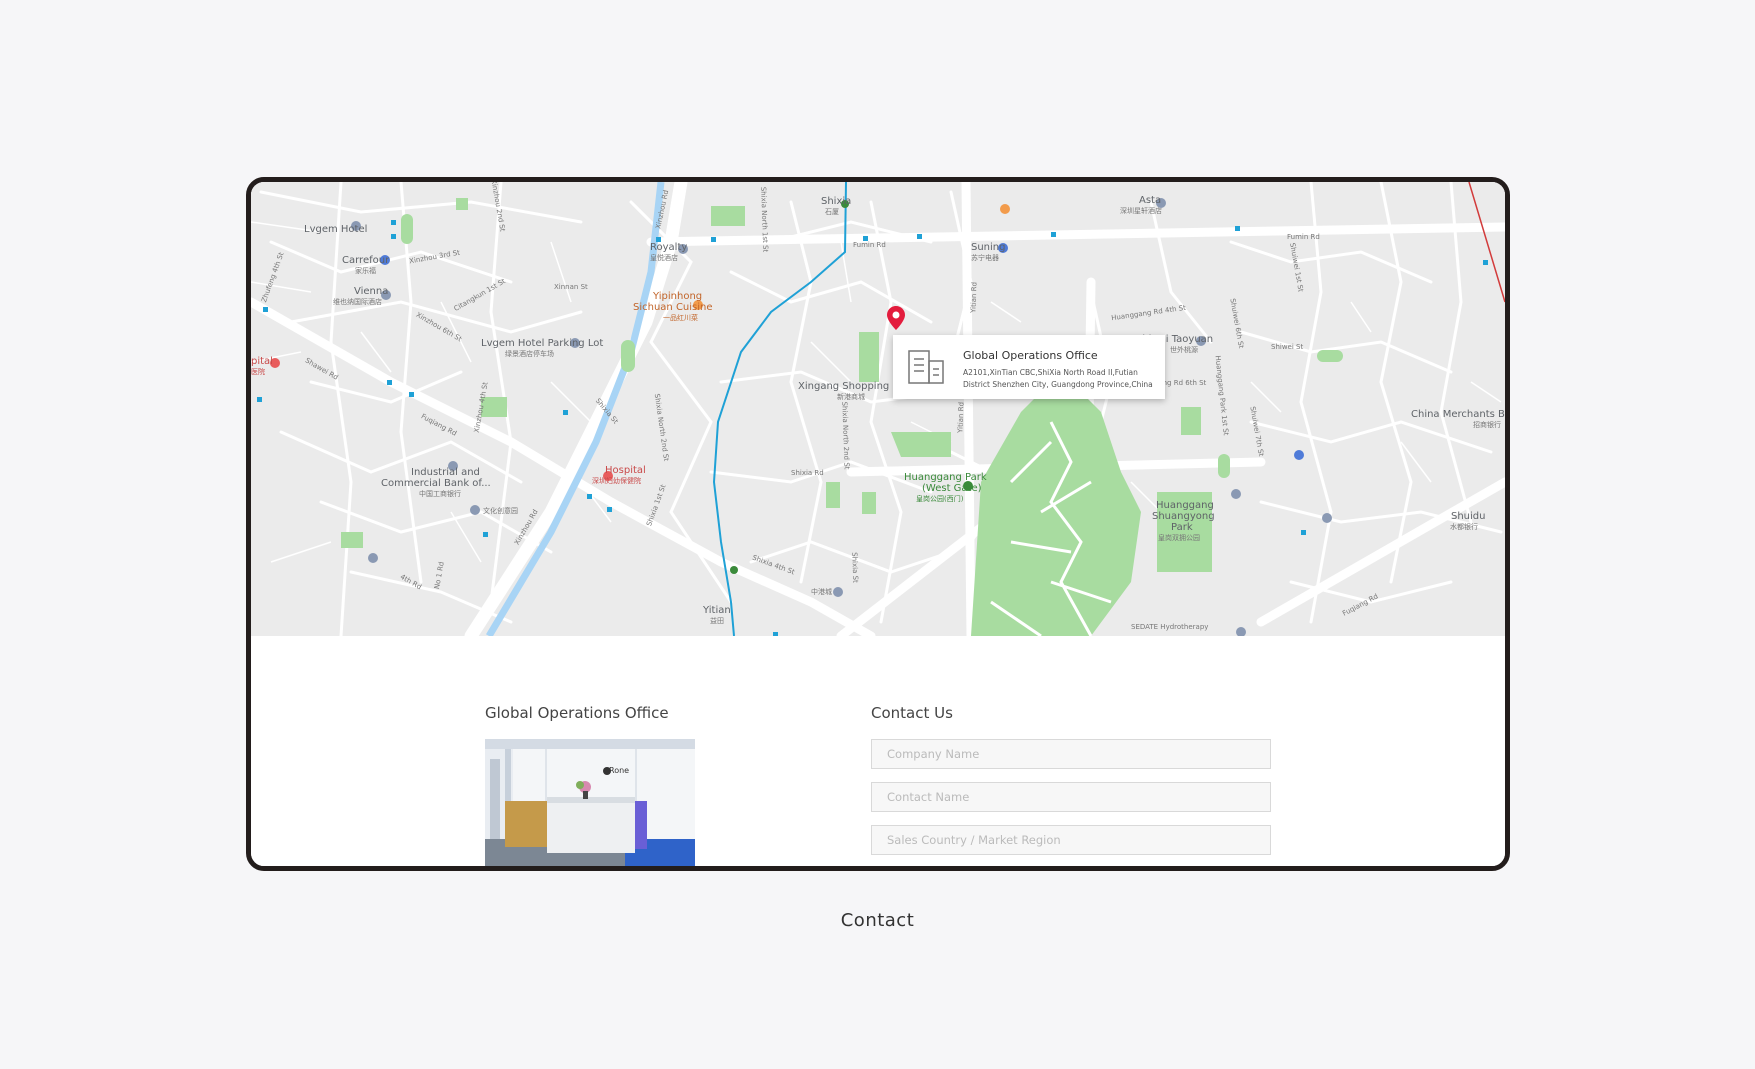  What do you see at coordinates (836, 201) in the screenshot?
I see `metro-label: Shixia` at bounding box center [836, 201].